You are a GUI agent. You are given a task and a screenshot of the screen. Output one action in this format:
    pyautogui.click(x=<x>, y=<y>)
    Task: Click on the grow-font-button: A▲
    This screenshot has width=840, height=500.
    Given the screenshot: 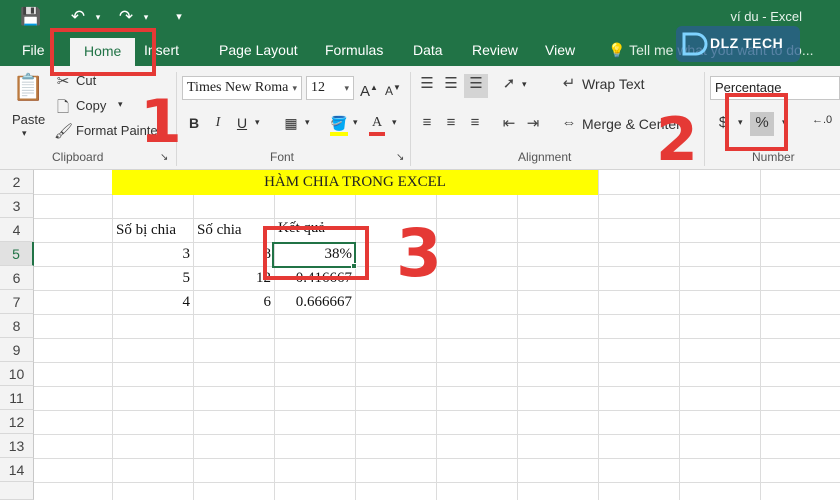 What is the action you would take?
    pyautogui.click(x=369, y=88)
    